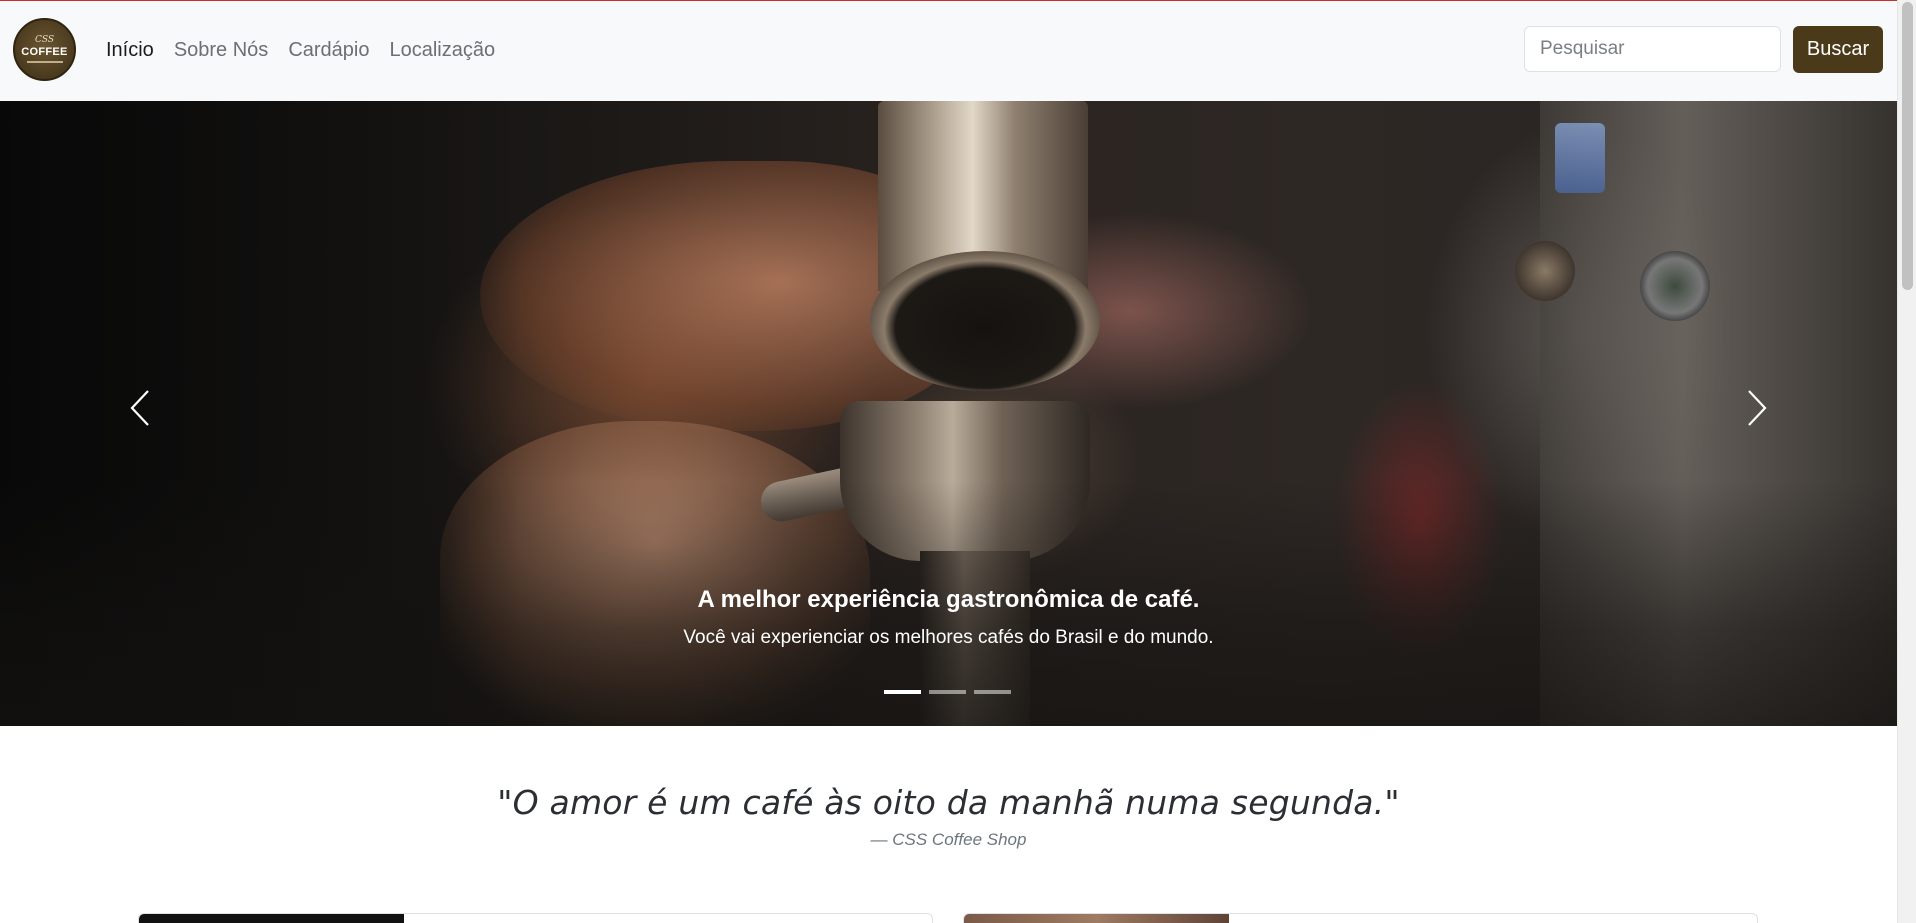  Describe the element at coordinates (948, 839) in the screenshot. I see `quote-author: — CSS Coffee Shop` at that location.